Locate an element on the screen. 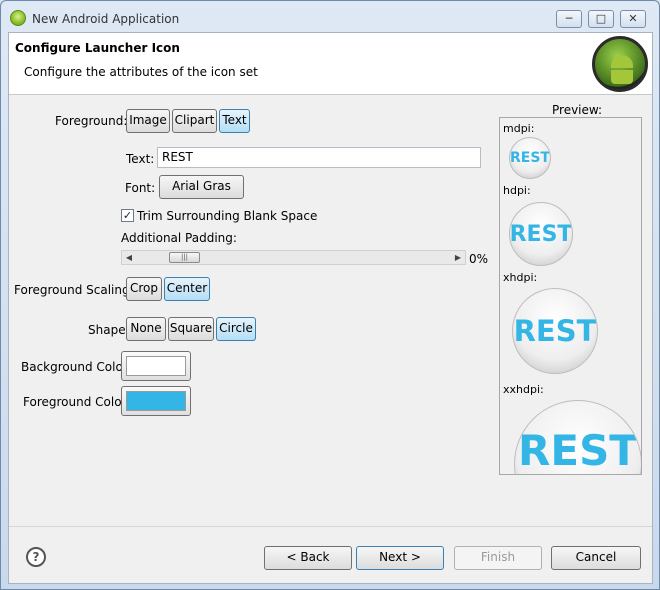  background-color-button is located at coordinates (156, 366).